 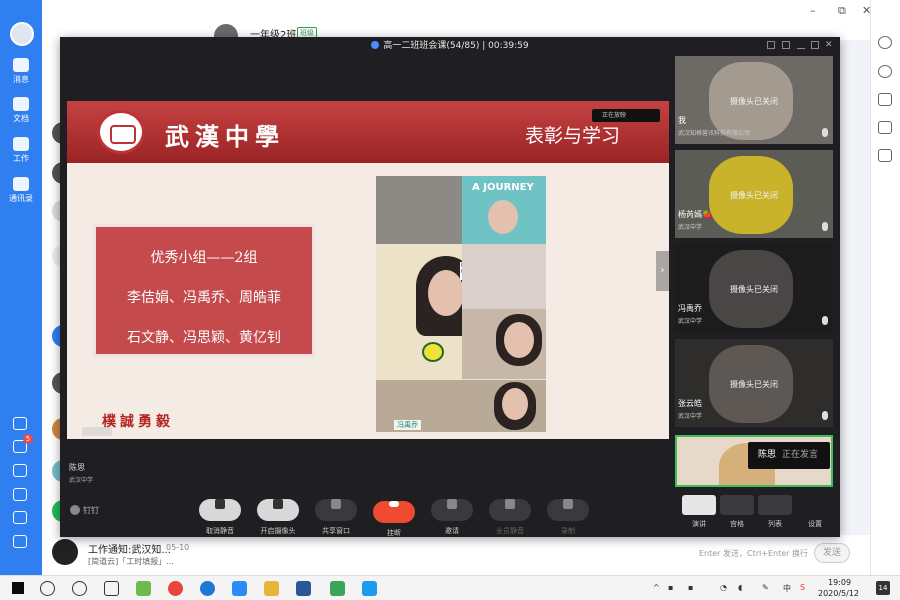 What do you see at coordinates (450, 46) in the screenshot?
I see `meeting-titlebar: 高一二班班会课(54/85) | 00:39:59` at bounding box center [450, 46].